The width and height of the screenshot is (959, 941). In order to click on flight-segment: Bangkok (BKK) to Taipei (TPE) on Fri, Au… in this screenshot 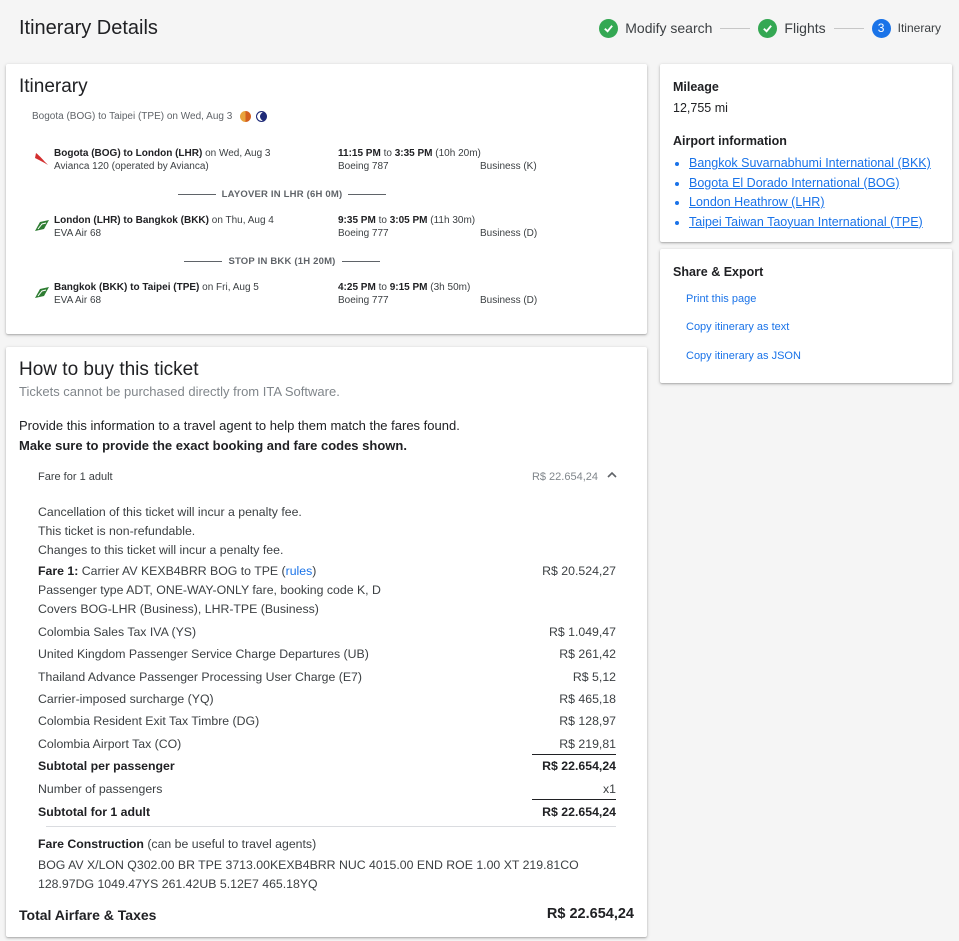, I will do `click(287, 297)`.